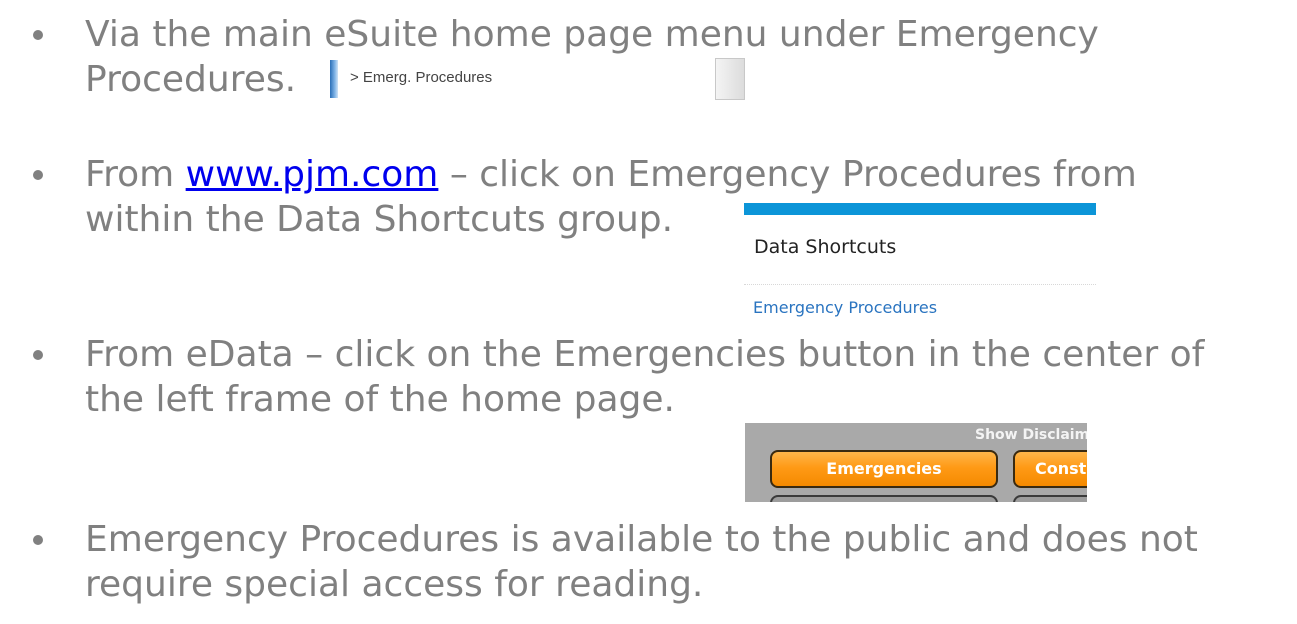  Describe the element at coordinates (845, 307) in the screenshot. I see `emergency-procedures-link: Emergency Procedures` at that location.